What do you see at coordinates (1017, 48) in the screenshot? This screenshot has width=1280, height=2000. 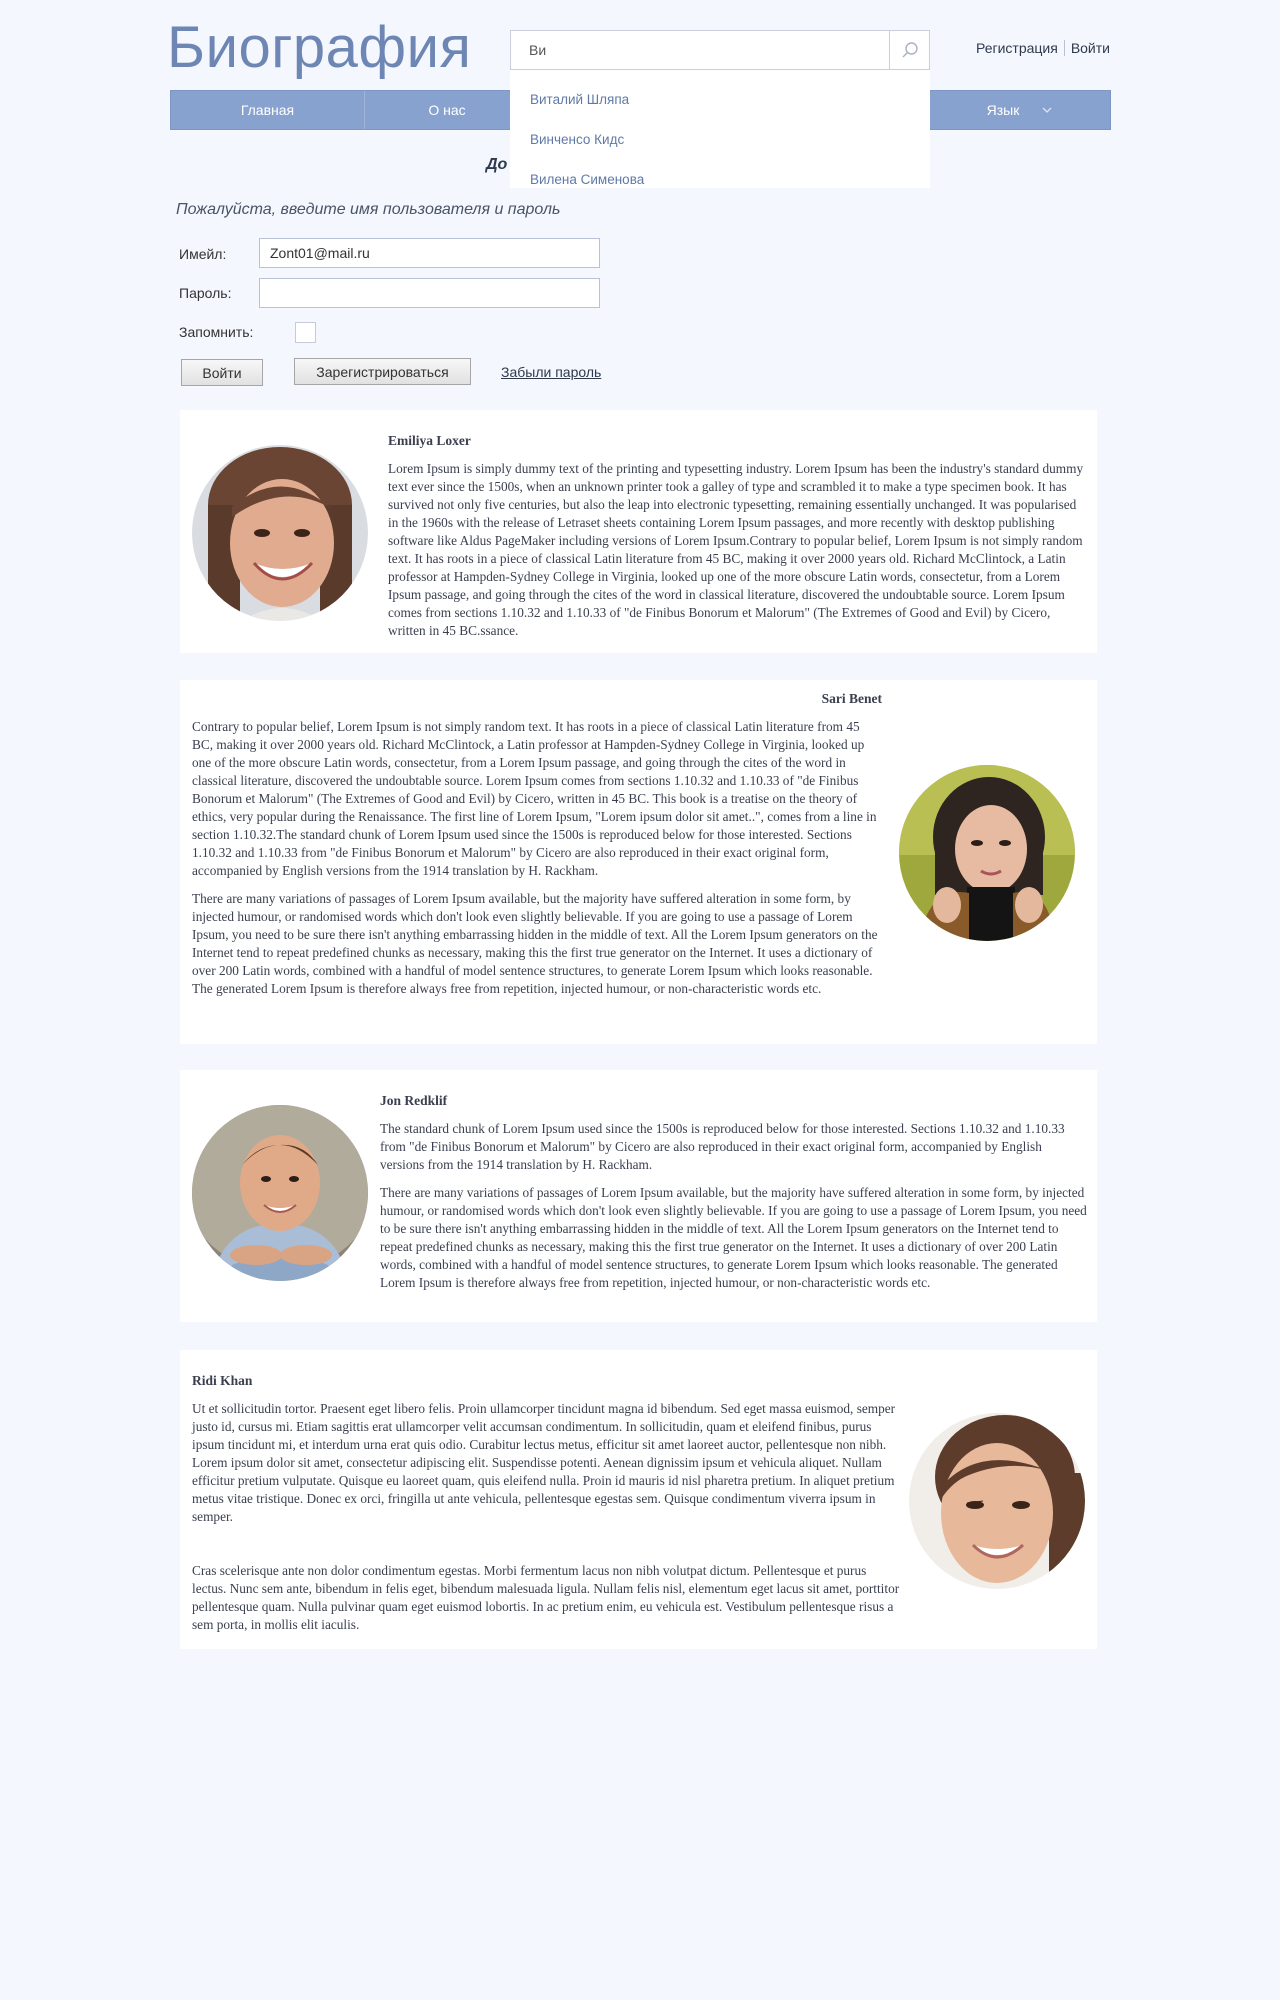 I see `register-link: Регистрация` at bounding box center [1017, 48].